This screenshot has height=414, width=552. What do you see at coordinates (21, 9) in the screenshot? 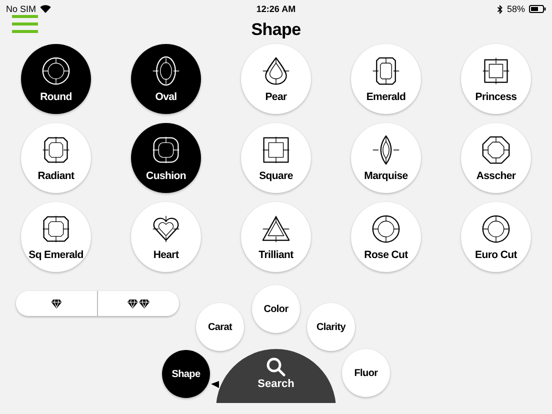
I see `carrier-text: No SIM` at bounding box center [21, 9].